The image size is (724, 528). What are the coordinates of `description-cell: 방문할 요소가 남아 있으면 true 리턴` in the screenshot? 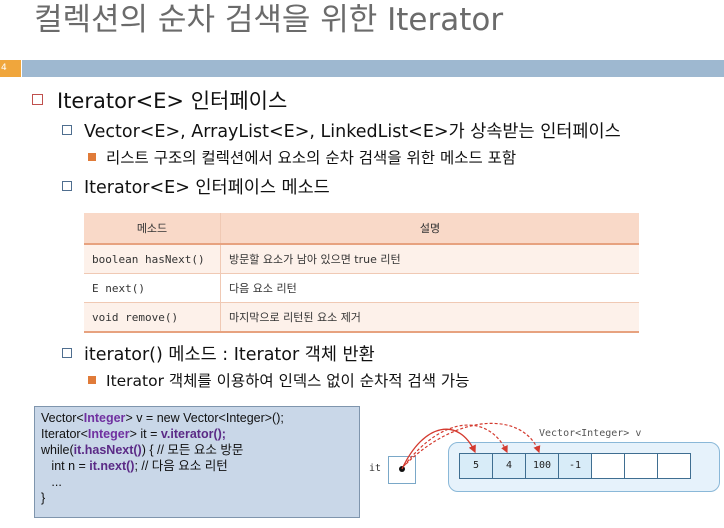 It's located at (429, 259).